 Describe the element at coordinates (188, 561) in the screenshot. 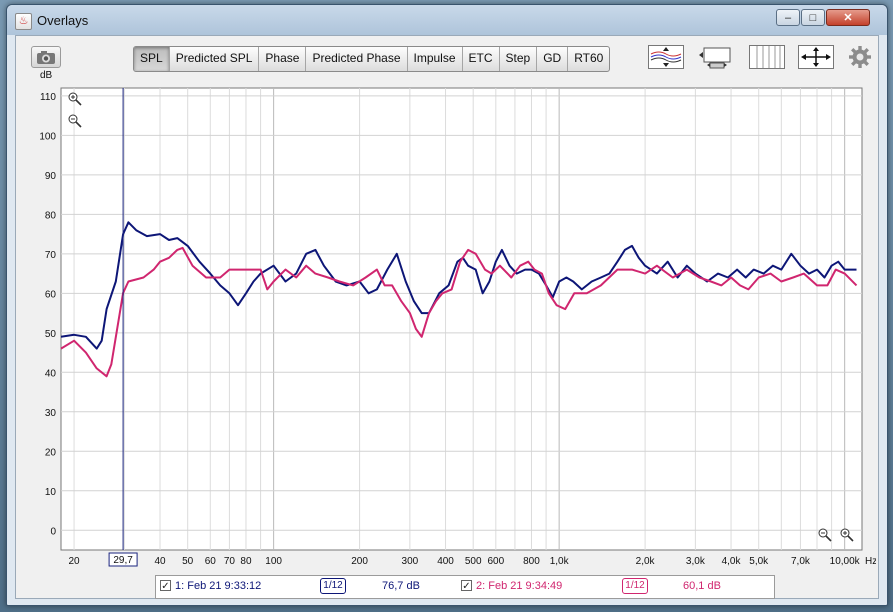

I see `x-tick-label: 50` at that location.